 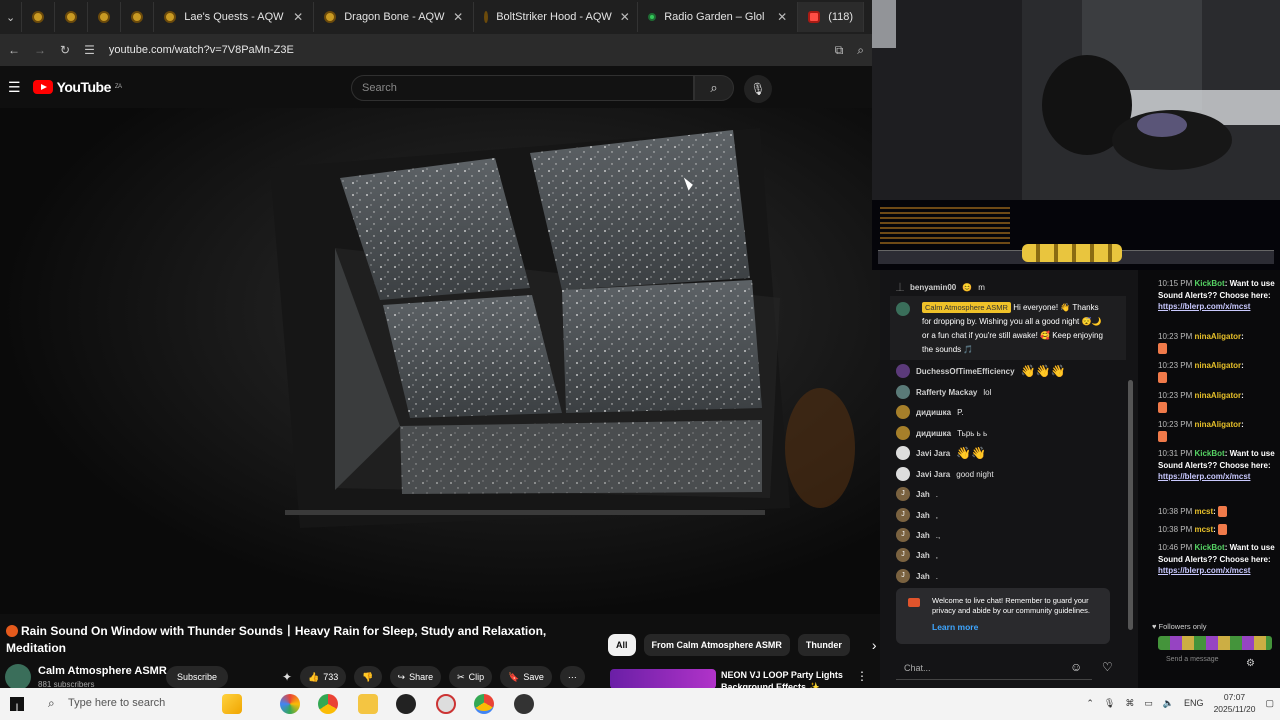 What do you see at coordinates (714, 88) in the screenshot?
I see `search-button: ⌕` at bounding box center [714, 88].